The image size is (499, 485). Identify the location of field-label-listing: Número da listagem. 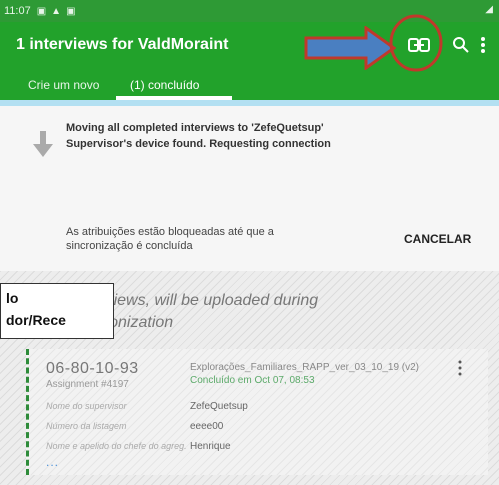
(86, 426).